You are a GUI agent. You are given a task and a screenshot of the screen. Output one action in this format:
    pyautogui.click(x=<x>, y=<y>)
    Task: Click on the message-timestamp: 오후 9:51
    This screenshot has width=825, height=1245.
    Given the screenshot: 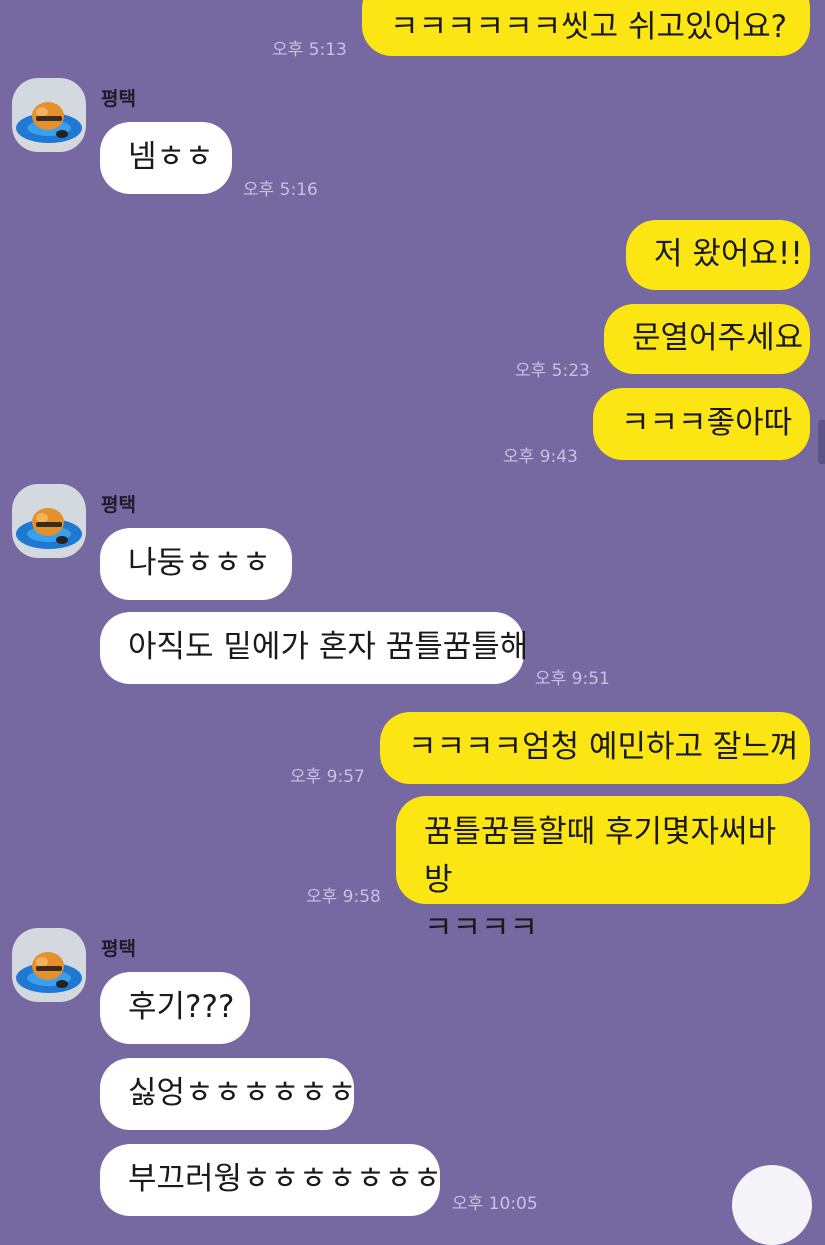 What is the action you would take?
    pyautogui.click(x=572, y=679)
    